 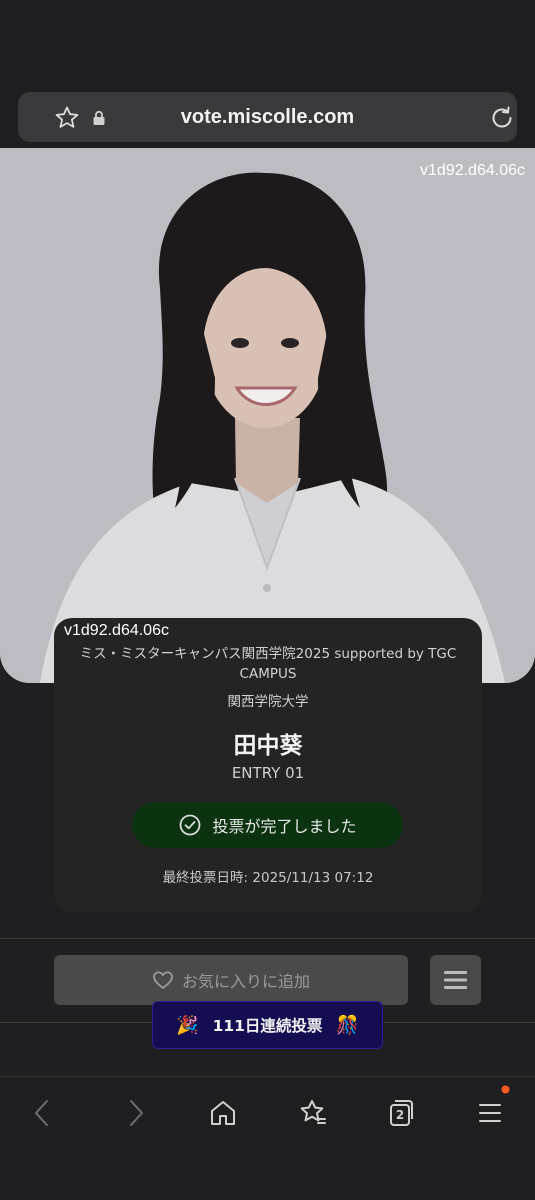 What do you see at coordinates (502, 118) in the screenshot?
I see `reload-icon` at bounding box center [502, 118].